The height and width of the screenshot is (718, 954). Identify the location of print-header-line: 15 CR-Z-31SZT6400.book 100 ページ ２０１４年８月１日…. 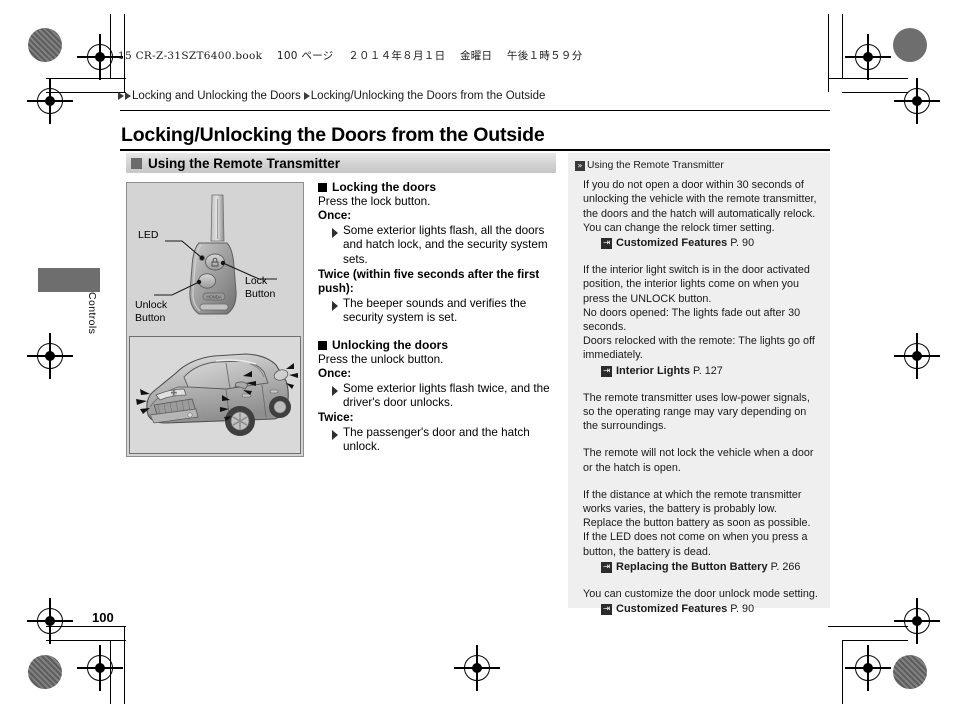
(350, 55).